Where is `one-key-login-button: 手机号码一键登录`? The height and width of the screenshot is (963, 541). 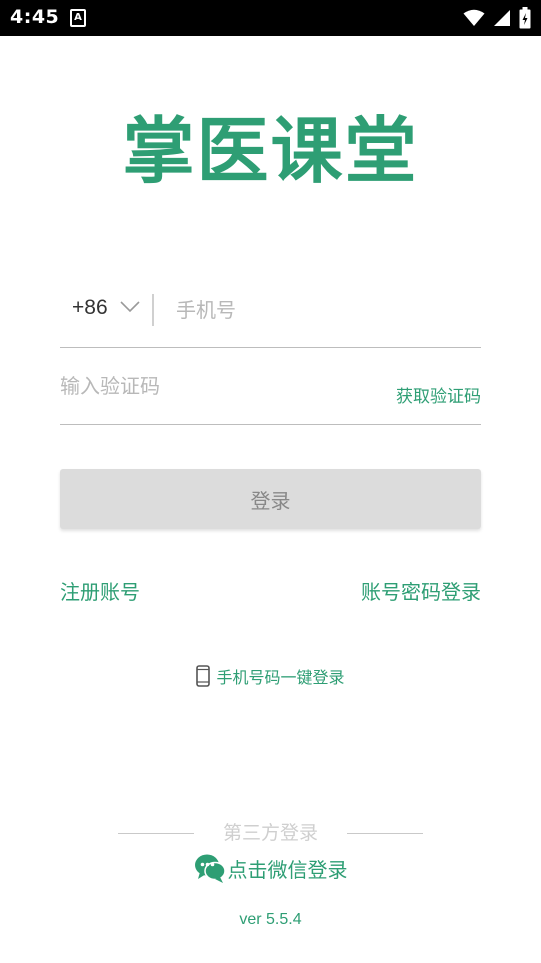
one-key-login-button: 手机号码一键登录 is located at coordinates (270, 676).